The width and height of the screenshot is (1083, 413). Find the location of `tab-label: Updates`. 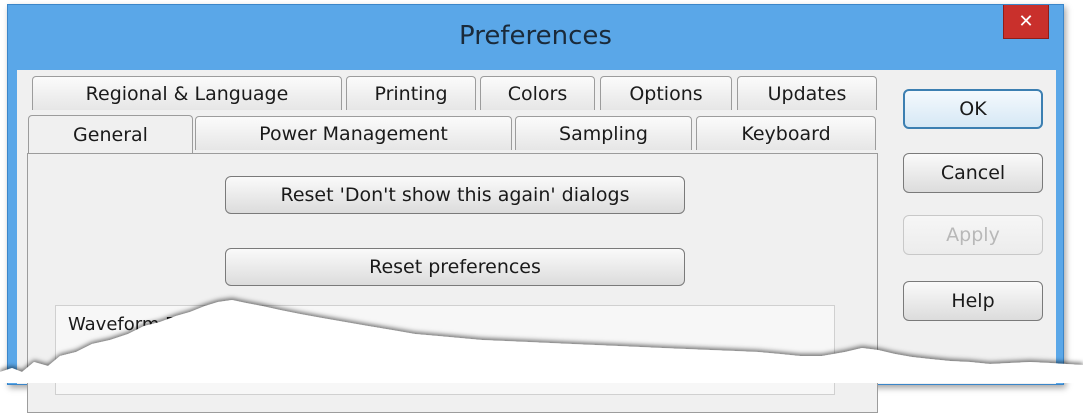

tab-label: Updates is located at coordinates (807, 93).